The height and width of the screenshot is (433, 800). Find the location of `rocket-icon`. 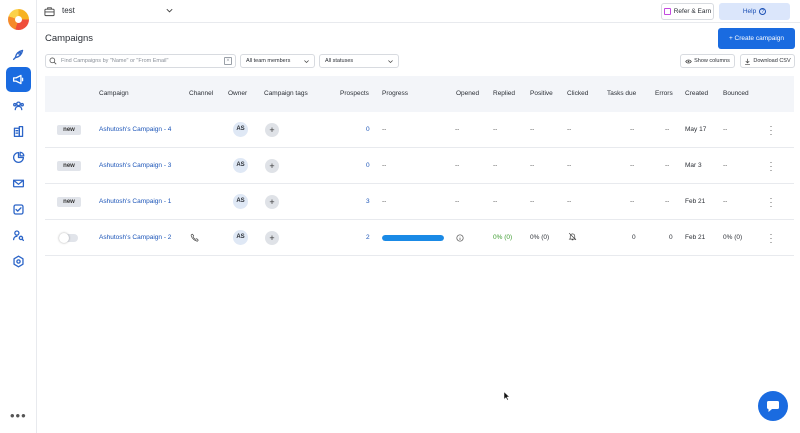

rocket-icon is located at coordinates (18, 54).